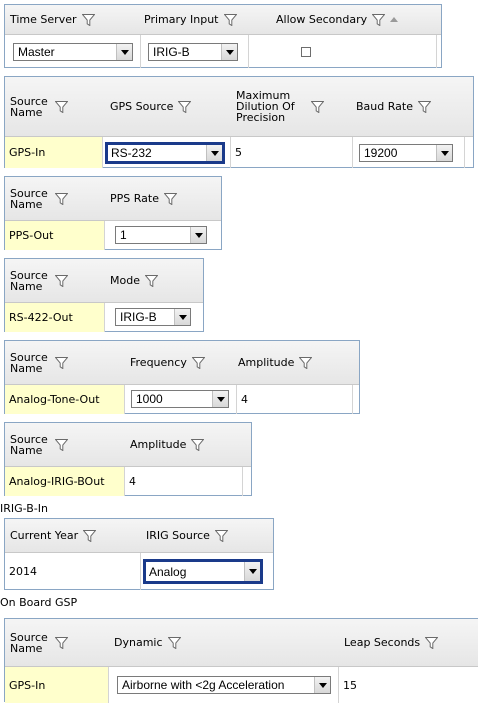  I want to click on header-mode: Mode, so click(155, 280).